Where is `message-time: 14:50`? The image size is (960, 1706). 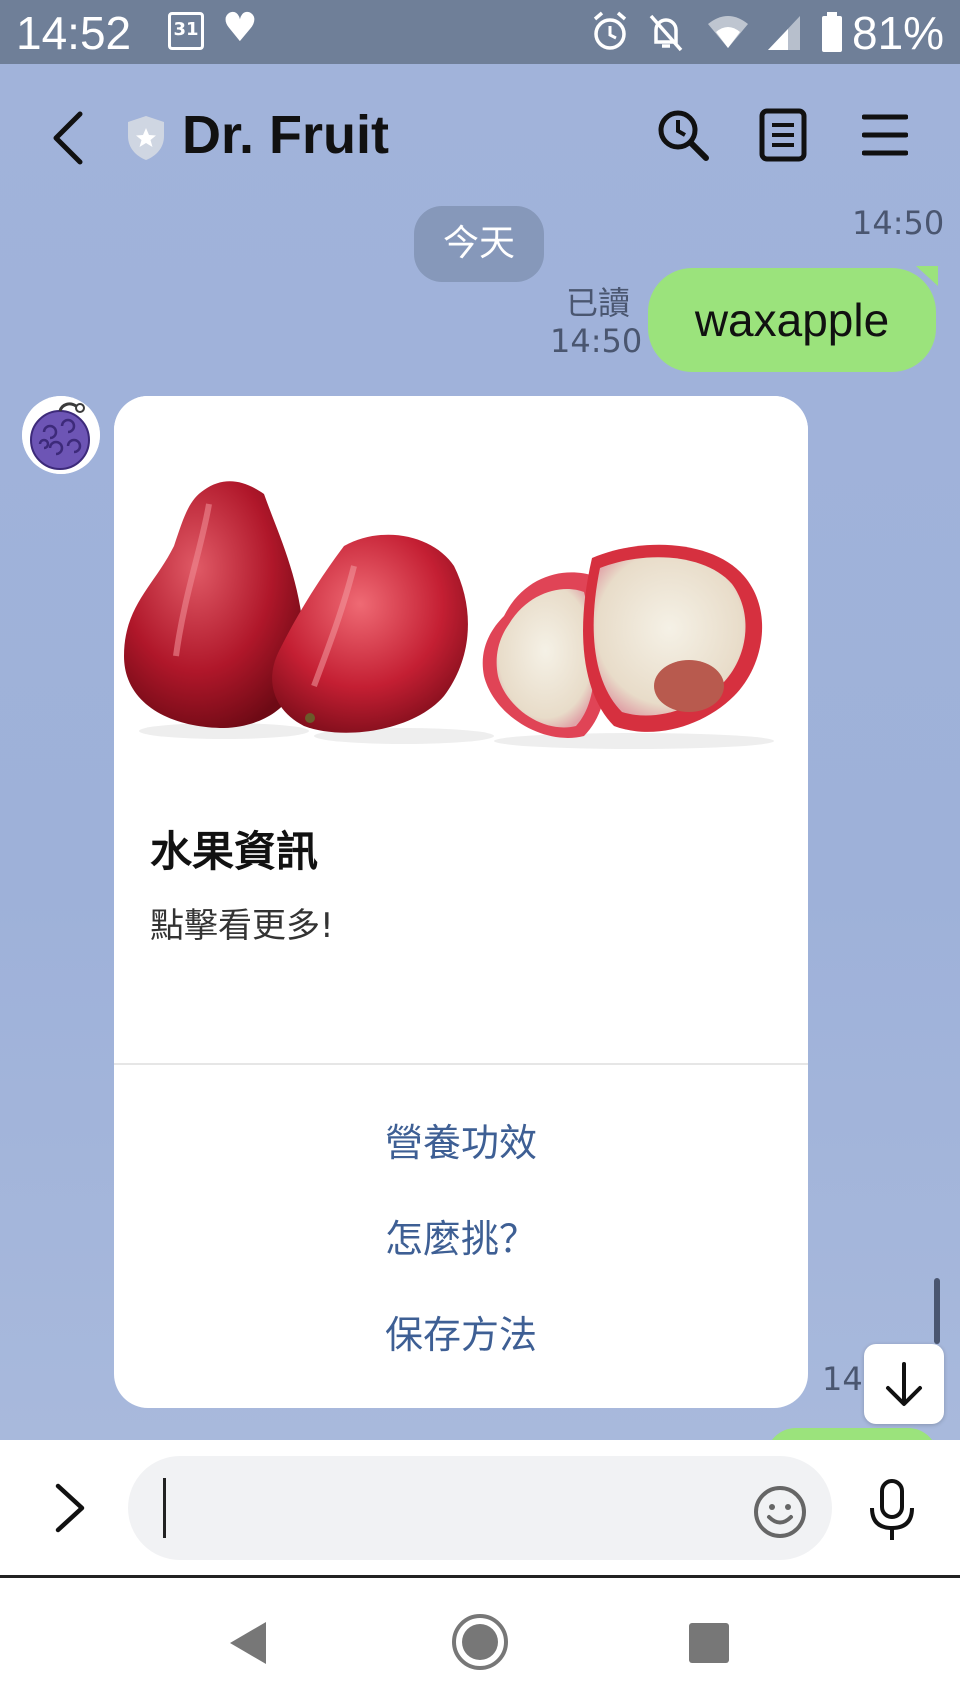 message-time: 14:50 is located at coordinates (898, 223).